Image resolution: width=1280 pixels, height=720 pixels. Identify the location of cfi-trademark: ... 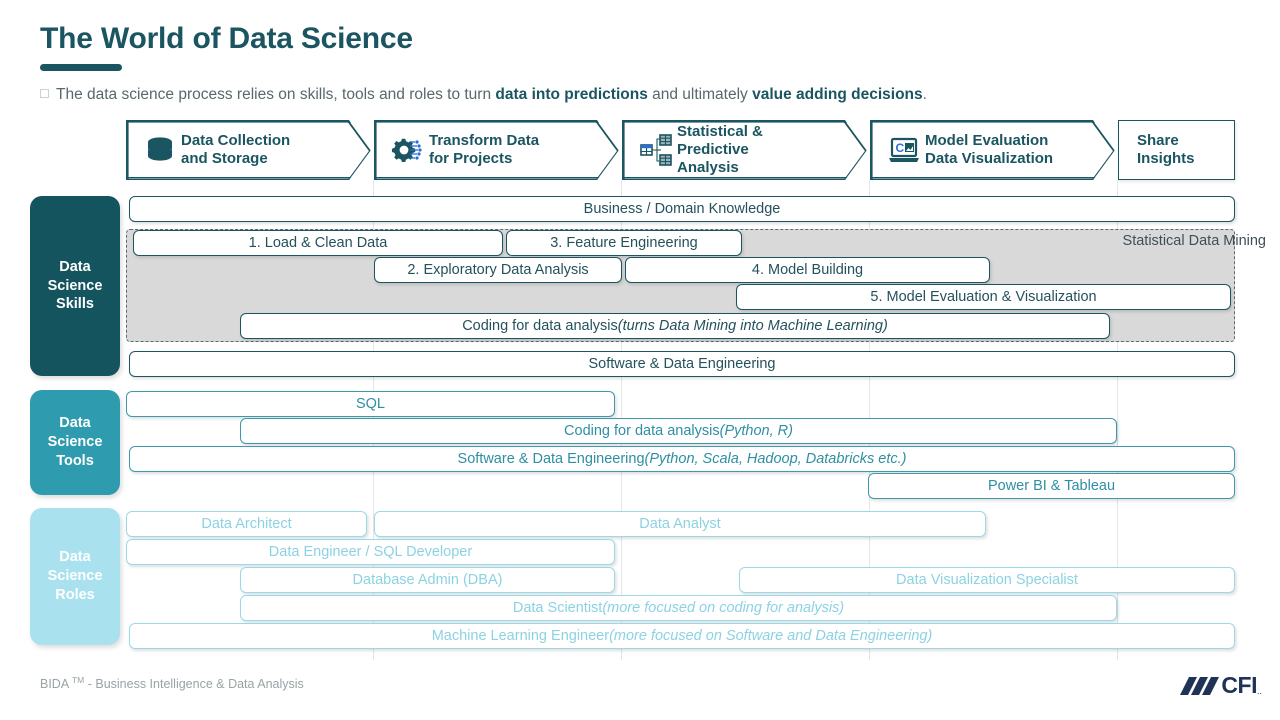
(1259, 691).